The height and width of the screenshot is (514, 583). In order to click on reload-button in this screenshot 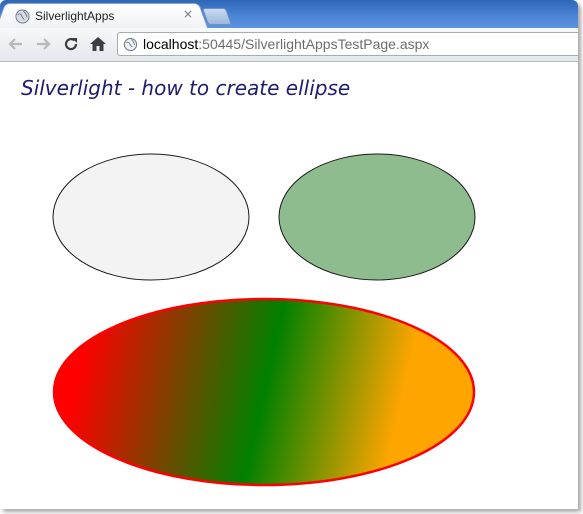, I will do `click(71, 44)`.